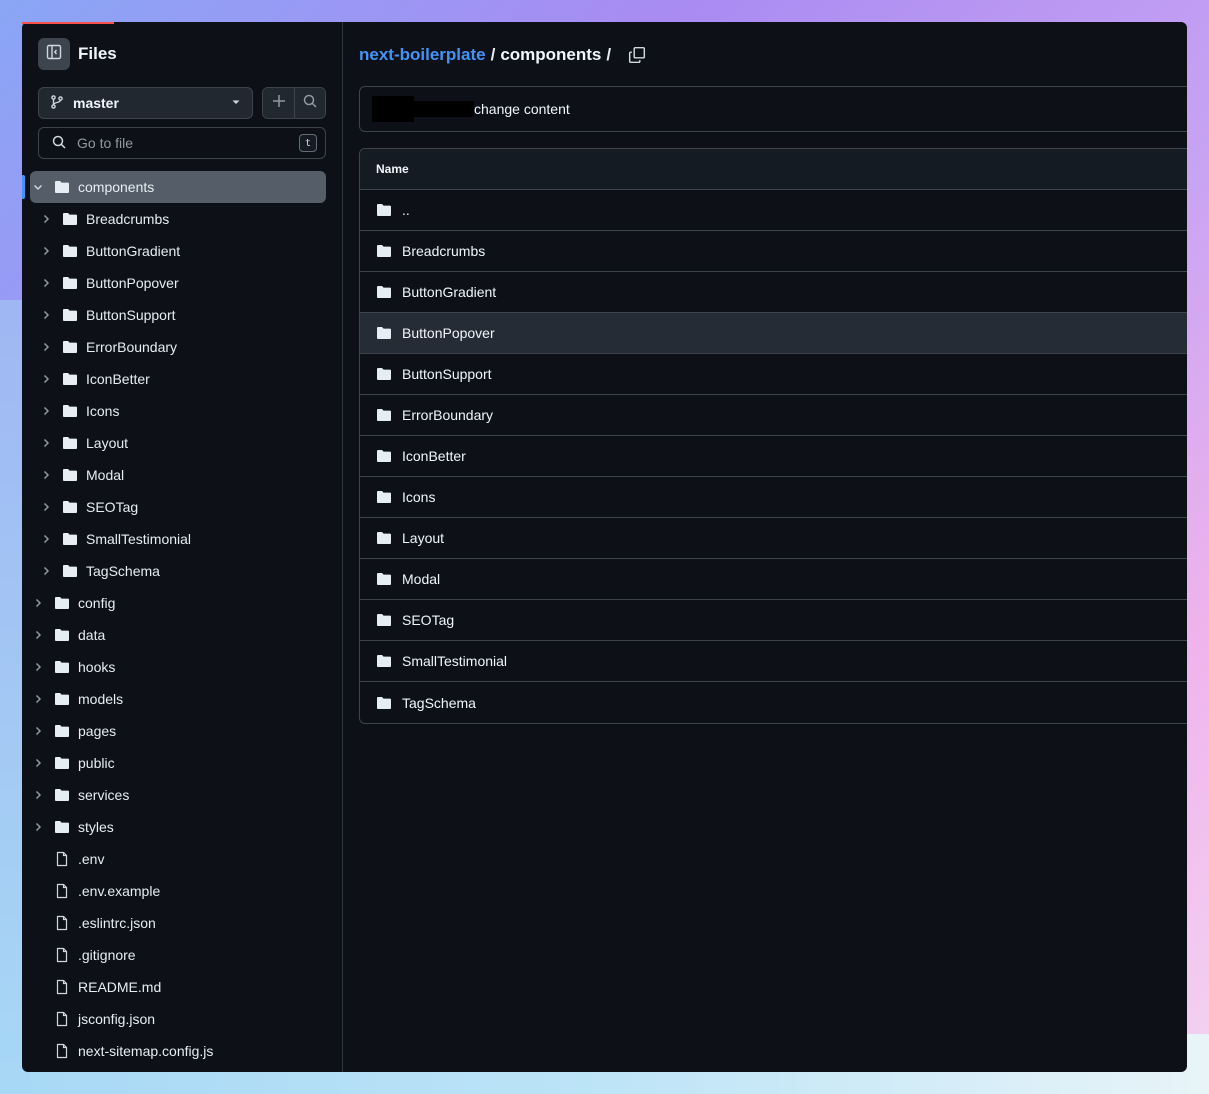 The image size is (1209, 1094). I want to click on table-row-name-link: .., so click(406, 210).